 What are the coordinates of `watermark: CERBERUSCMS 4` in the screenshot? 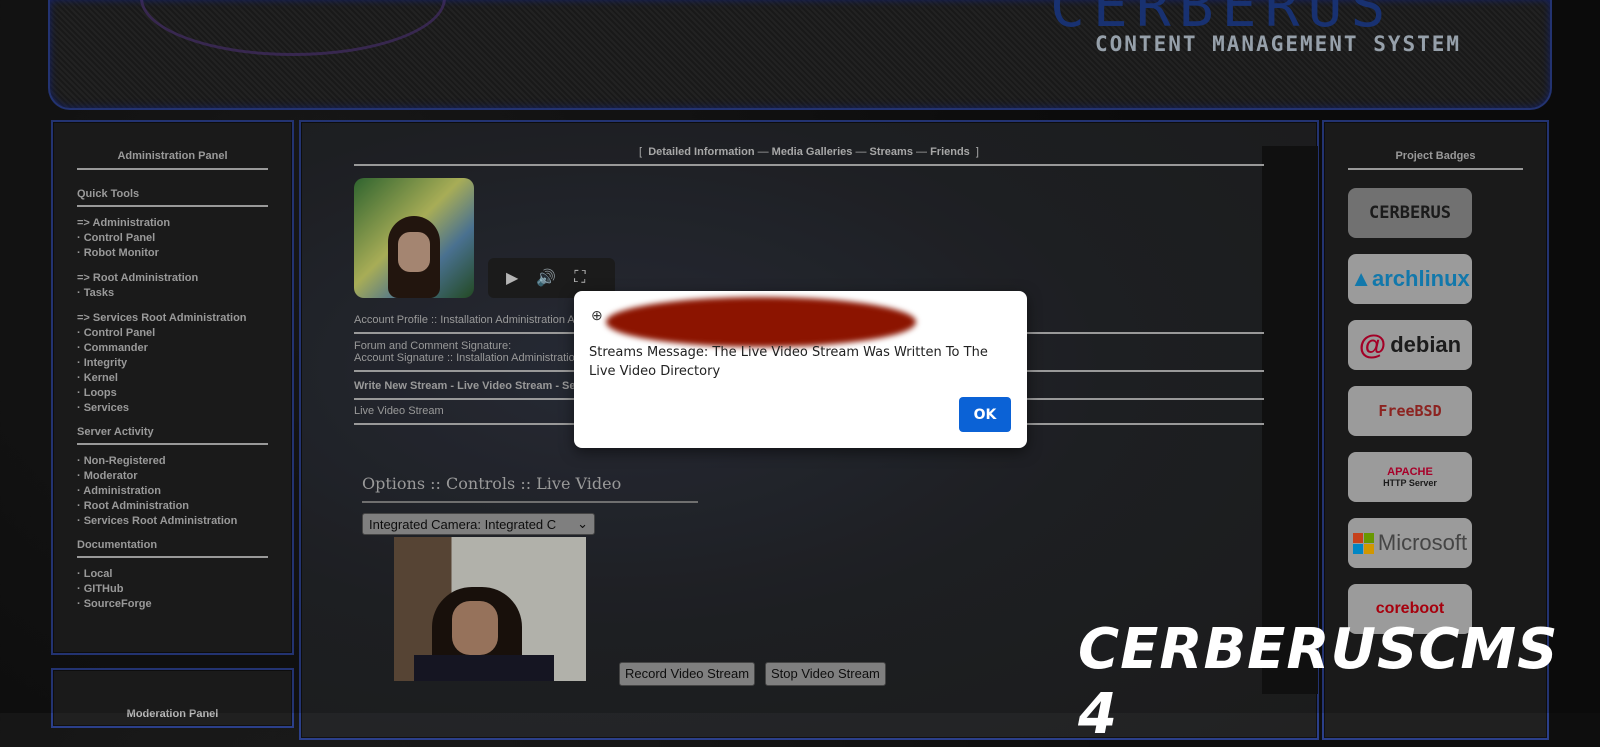 It's located at (1318, 682).